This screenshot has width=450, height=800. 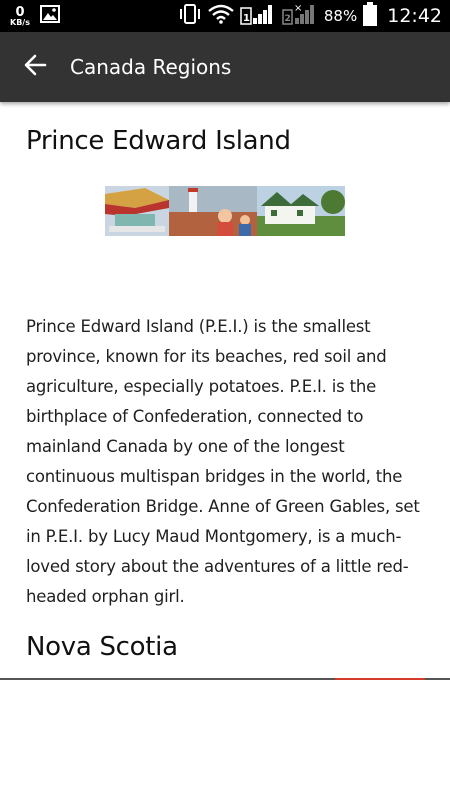 I want to click on status-bar-left: 0 KB/s, so click(x=35, y=16).